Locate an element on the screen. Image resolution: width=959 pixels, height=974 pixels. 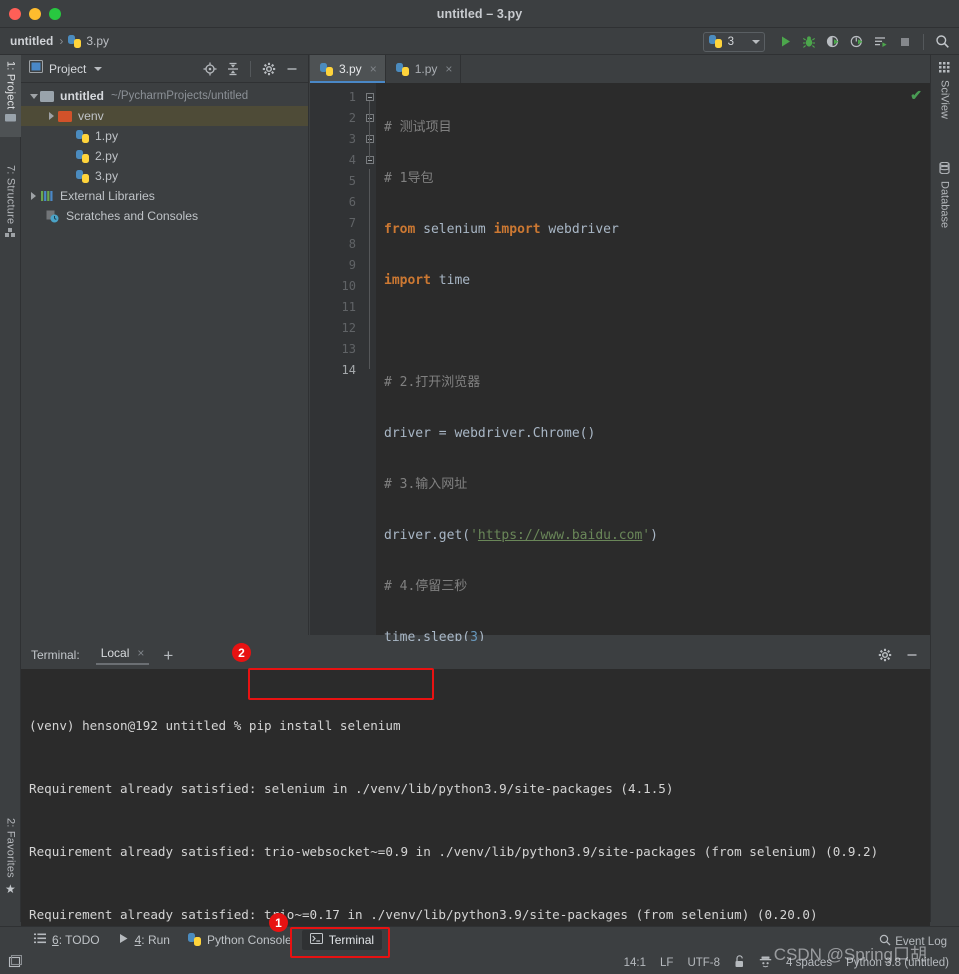
locate-icon is located at coordinates (209, 68).